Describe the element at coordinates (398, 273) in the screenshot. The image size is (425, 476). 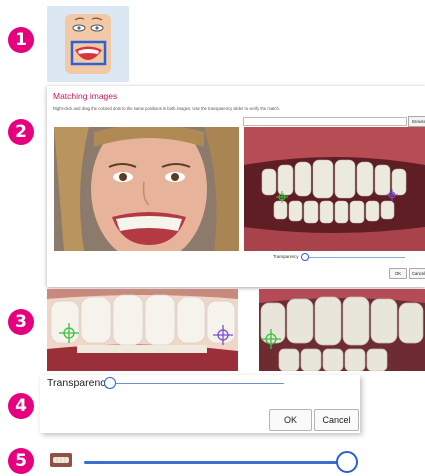
I see `ok-button: OK` at that location.